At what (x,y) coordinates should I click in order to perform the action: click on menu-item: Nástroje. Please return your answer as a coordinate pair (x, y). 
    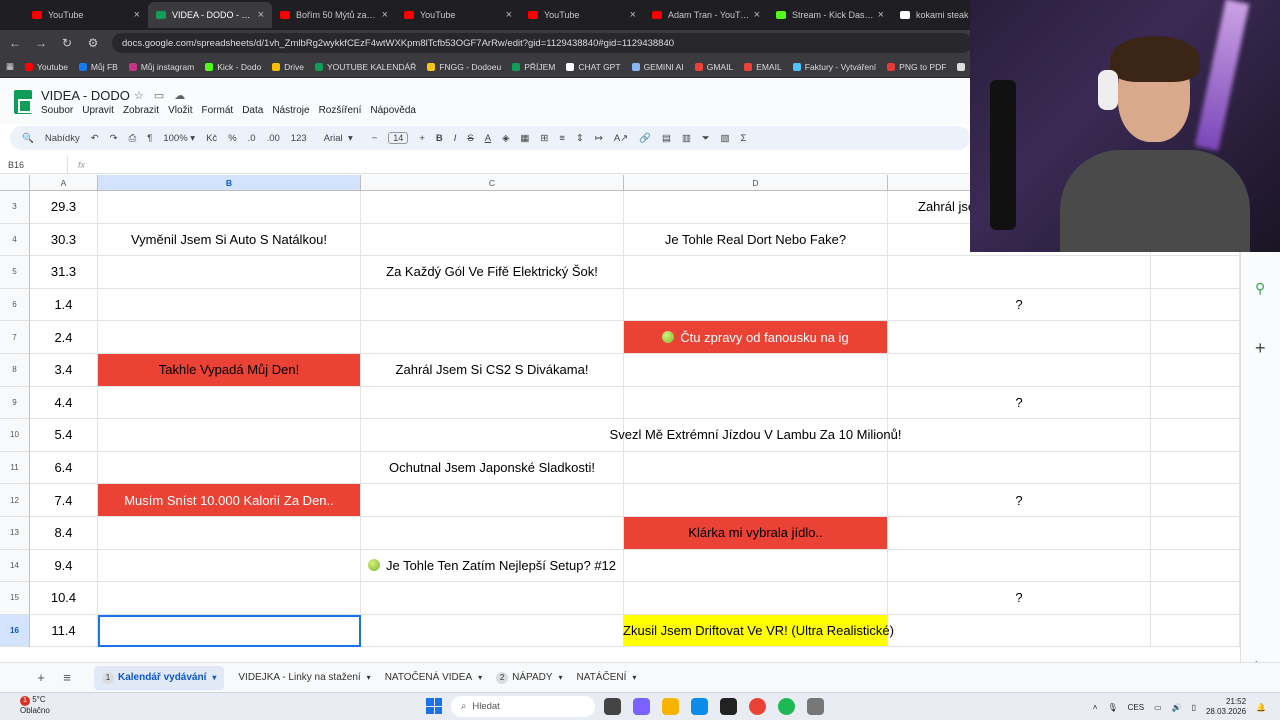
    Looking at the image, I should click on (290, 110).